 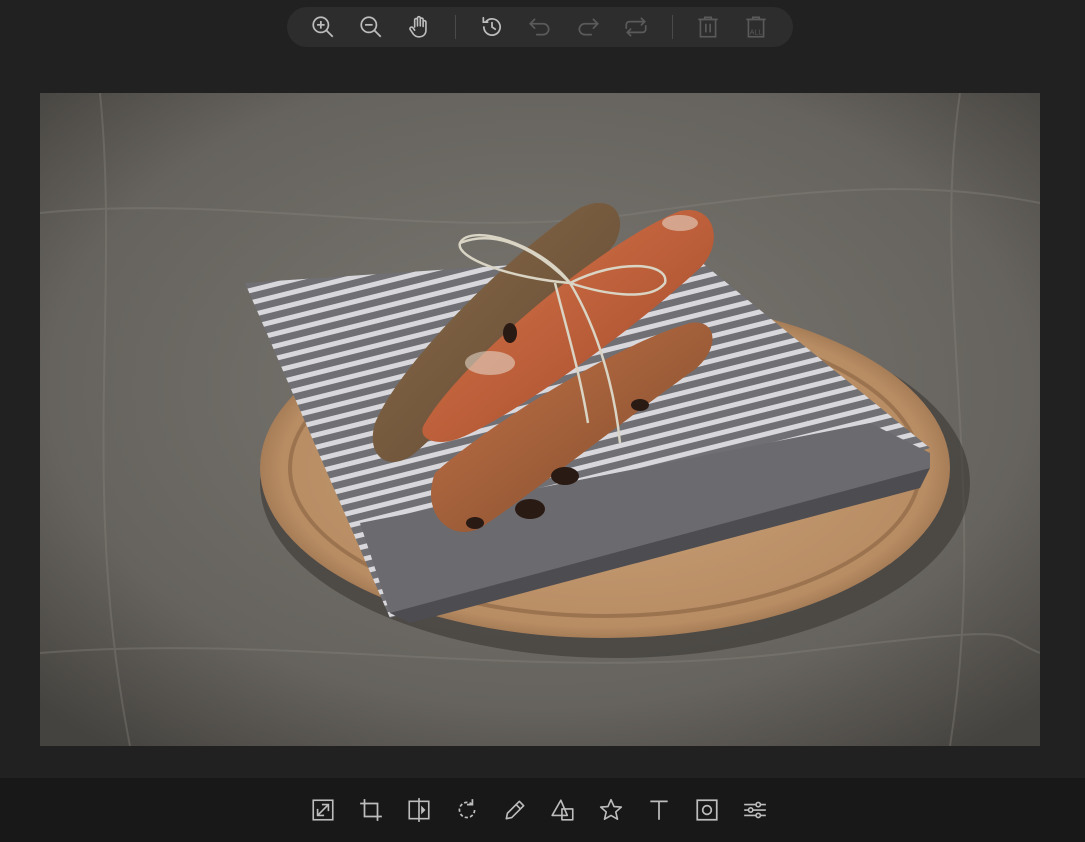 I want to click on shape-button, so click(x=563, y=810).